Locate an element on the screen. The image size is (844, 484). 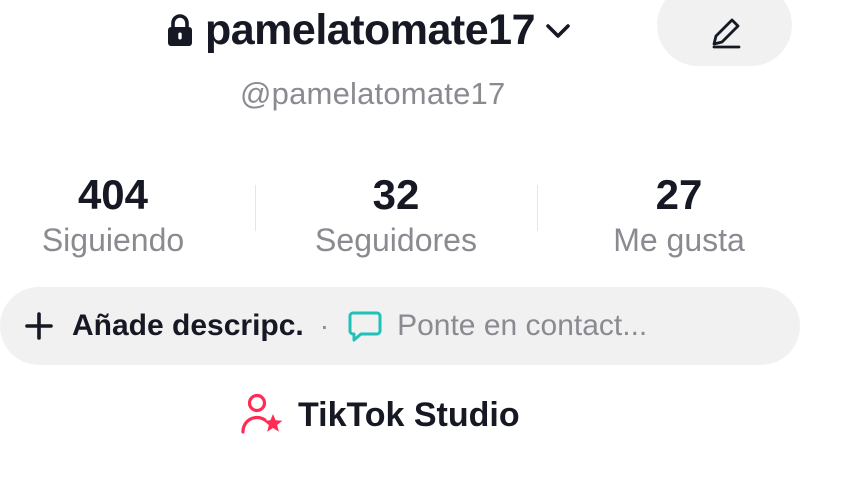
pencil-icon is located at coordinates (726, 33).